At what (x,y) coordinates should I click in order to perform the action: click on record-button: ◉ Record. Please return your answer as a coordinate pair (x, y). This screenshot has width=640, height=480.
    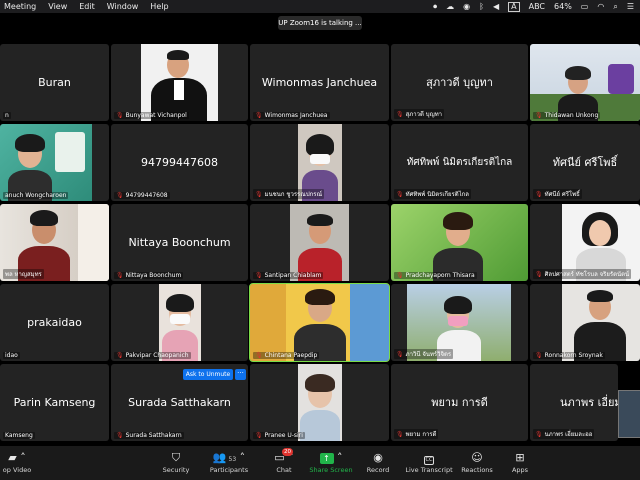
    Looking at the image, I should click on (378, 464).